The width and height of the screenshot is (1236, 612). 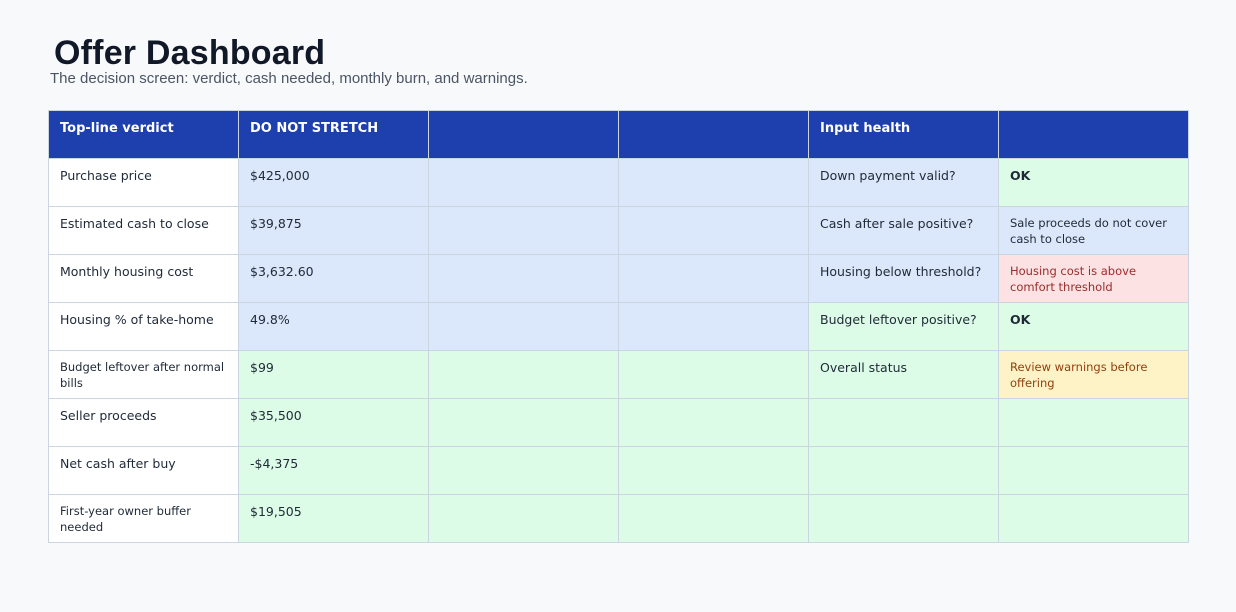 I want to click on metric-label-cell: First-year owner buffer needed, so click(x=143, y=518).